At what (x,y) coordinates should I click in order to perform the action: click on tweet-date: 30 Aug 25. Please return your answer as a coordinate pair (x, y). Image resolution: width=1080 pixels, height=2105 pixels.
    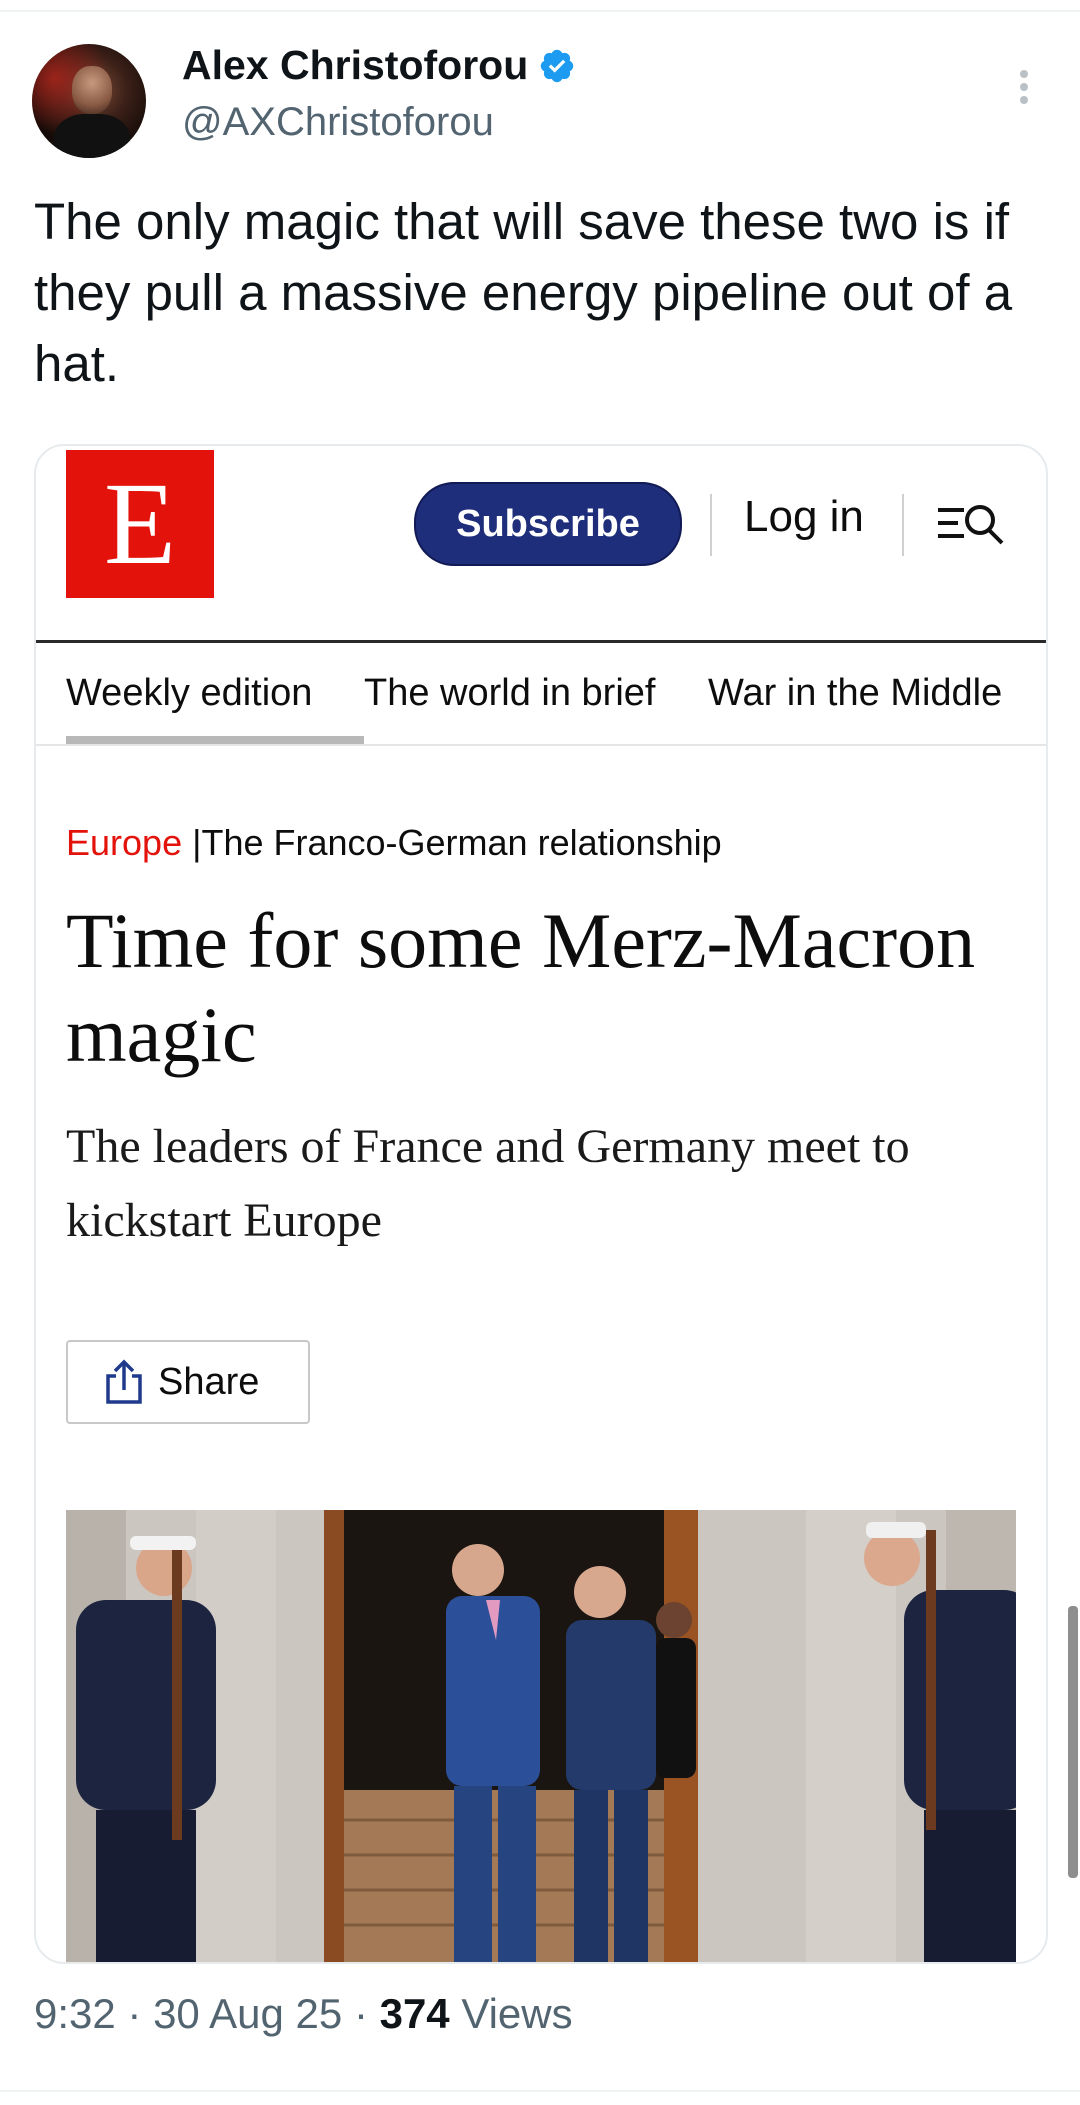
    Looking at the image, I should click on (247, 2013).